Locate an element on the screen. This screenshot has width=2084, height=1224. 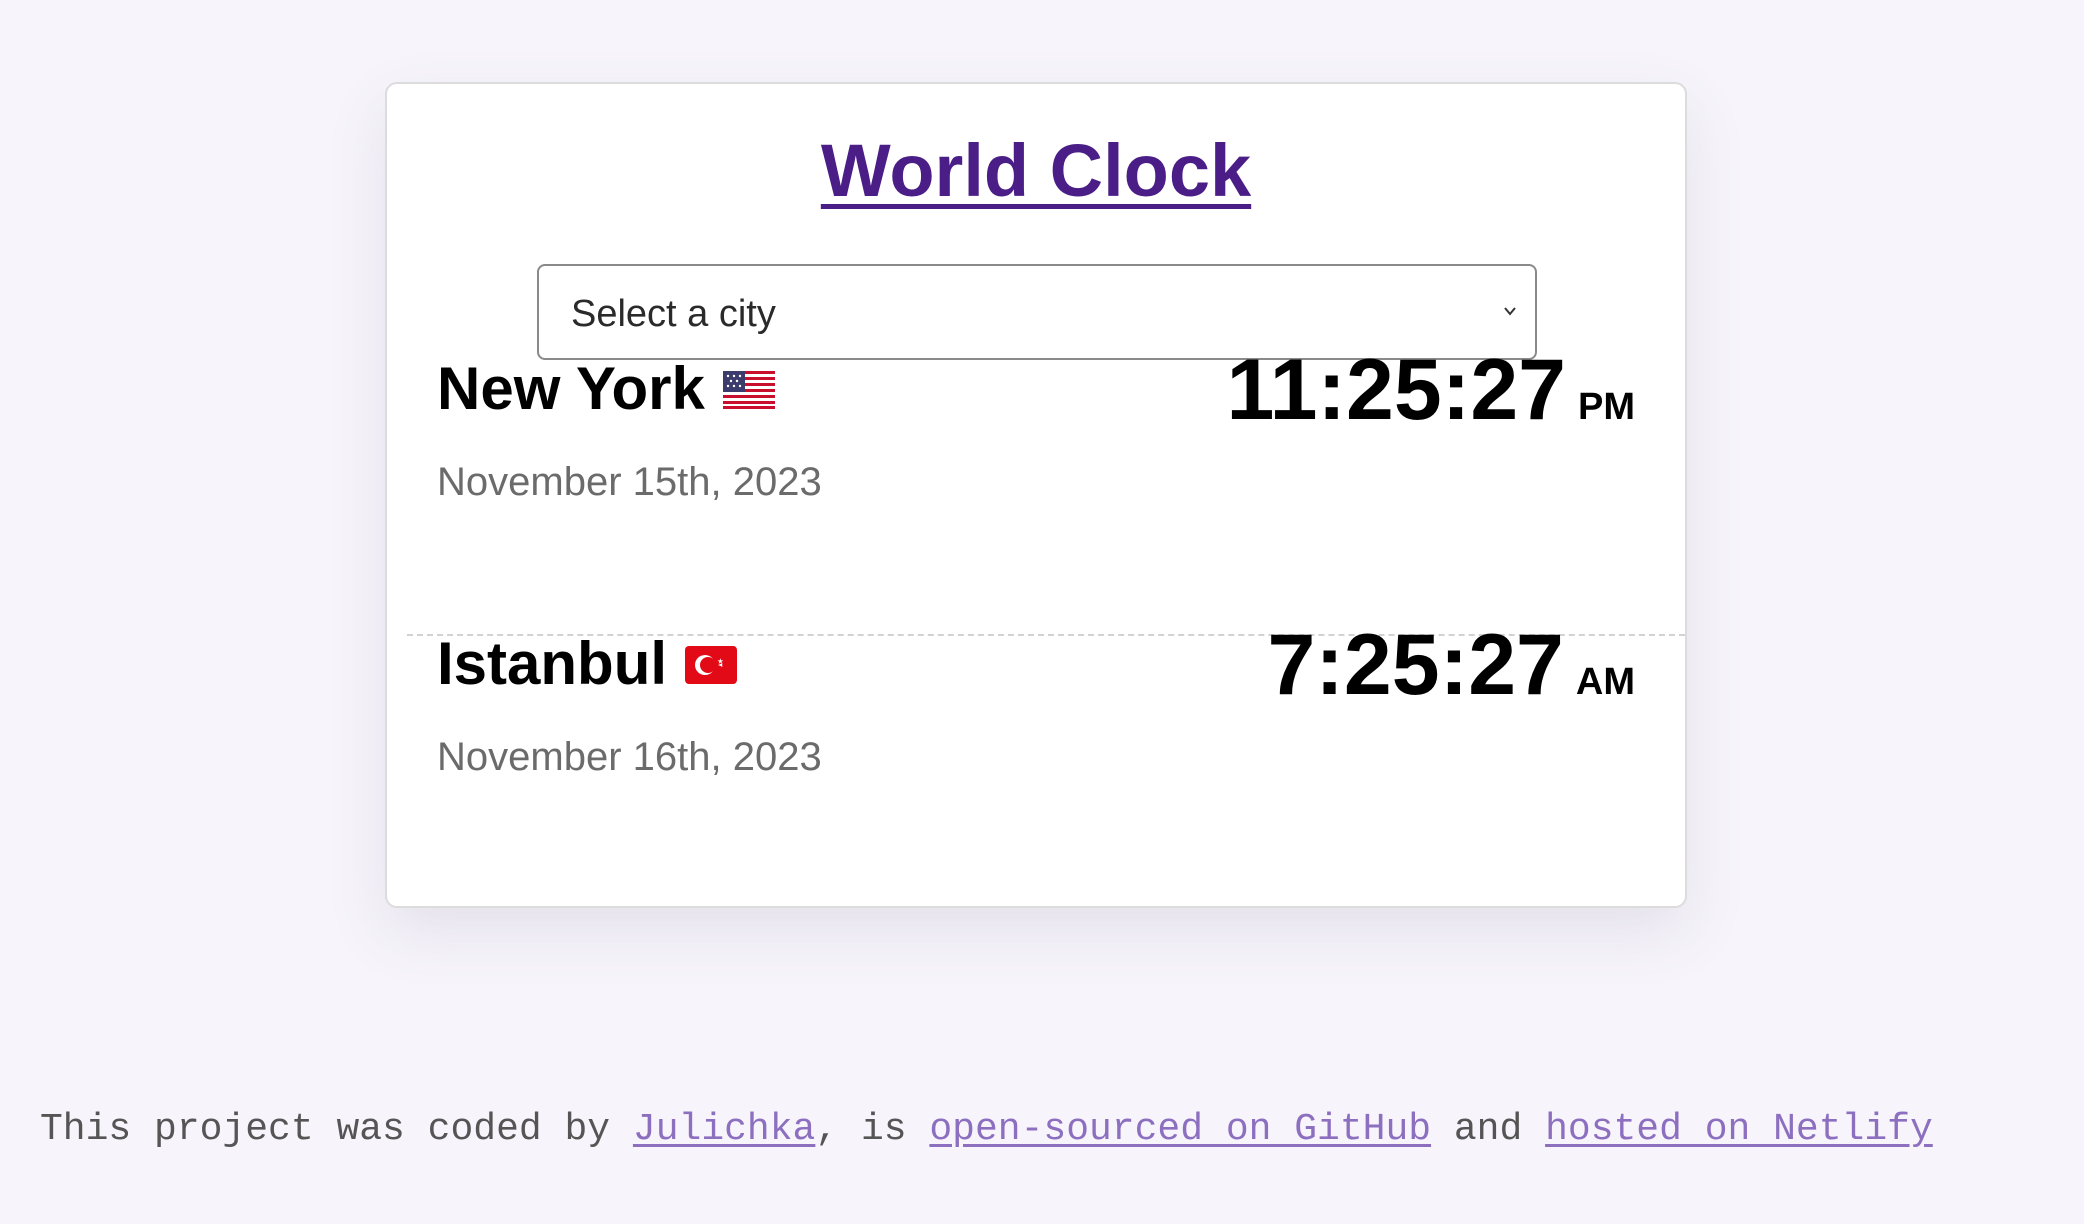
author-link: Julichka is located at coordinates (724, 1129).